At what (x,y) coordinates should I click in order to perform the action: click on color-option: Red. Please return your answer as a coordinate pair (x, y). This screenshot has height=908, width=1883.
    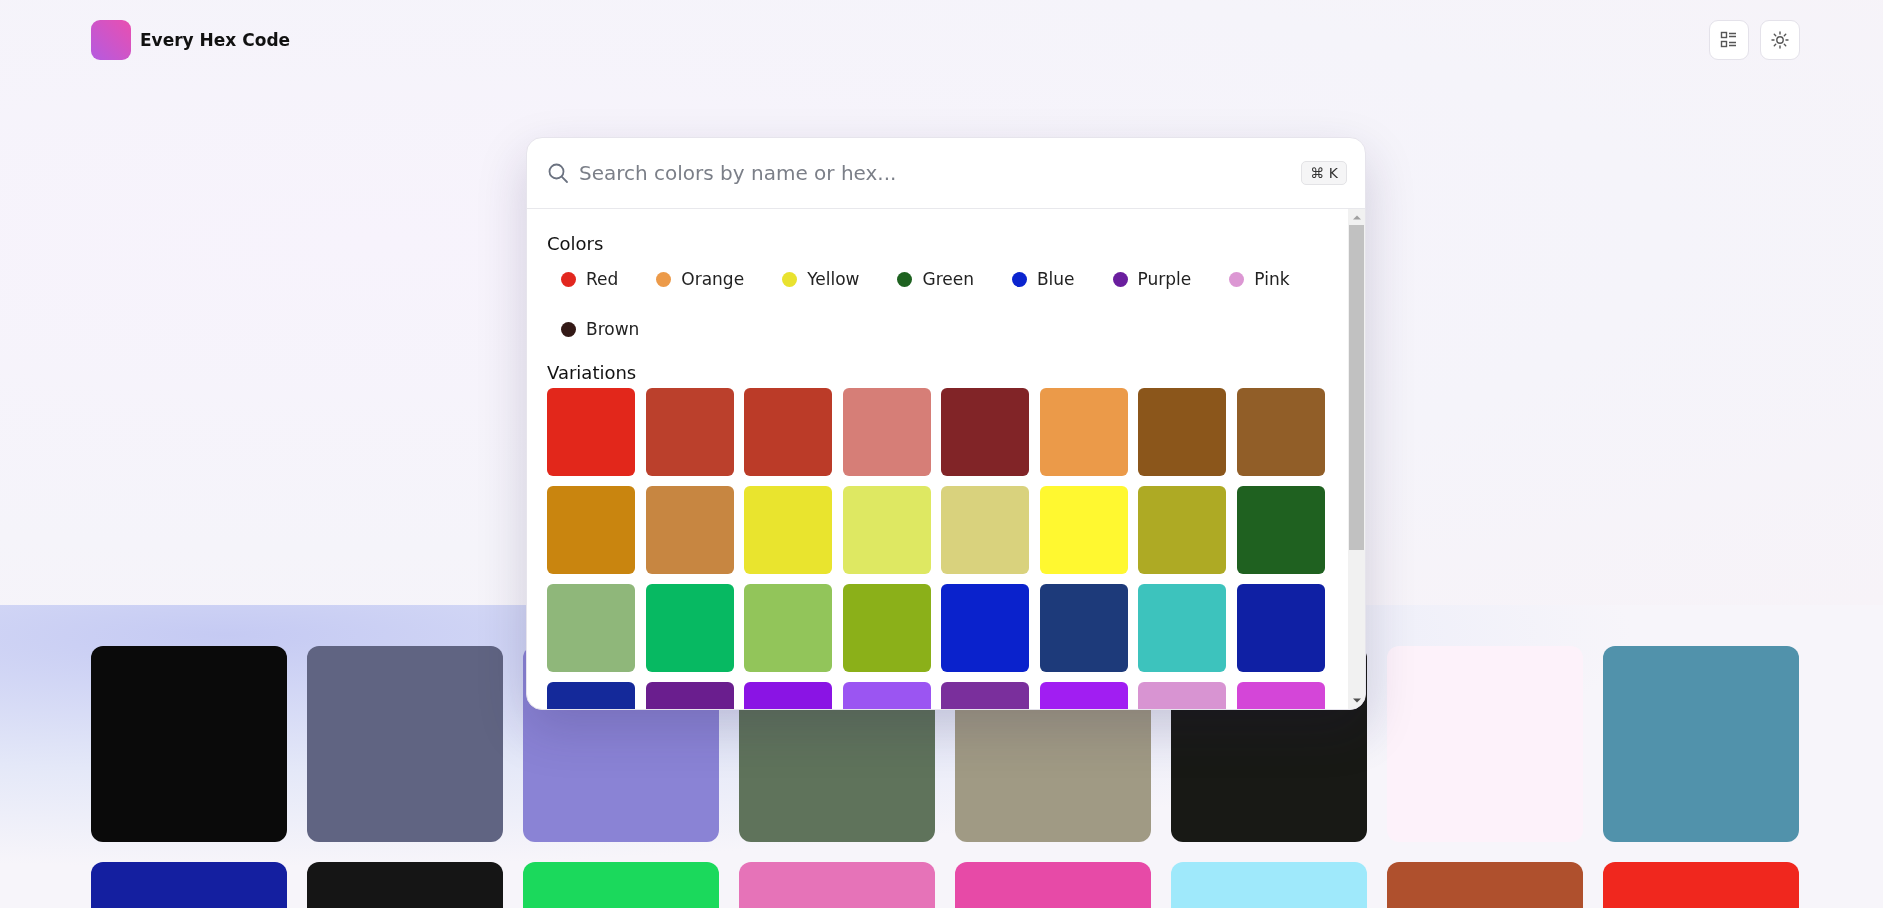
    Looking at the image, I should click on (590, 279).